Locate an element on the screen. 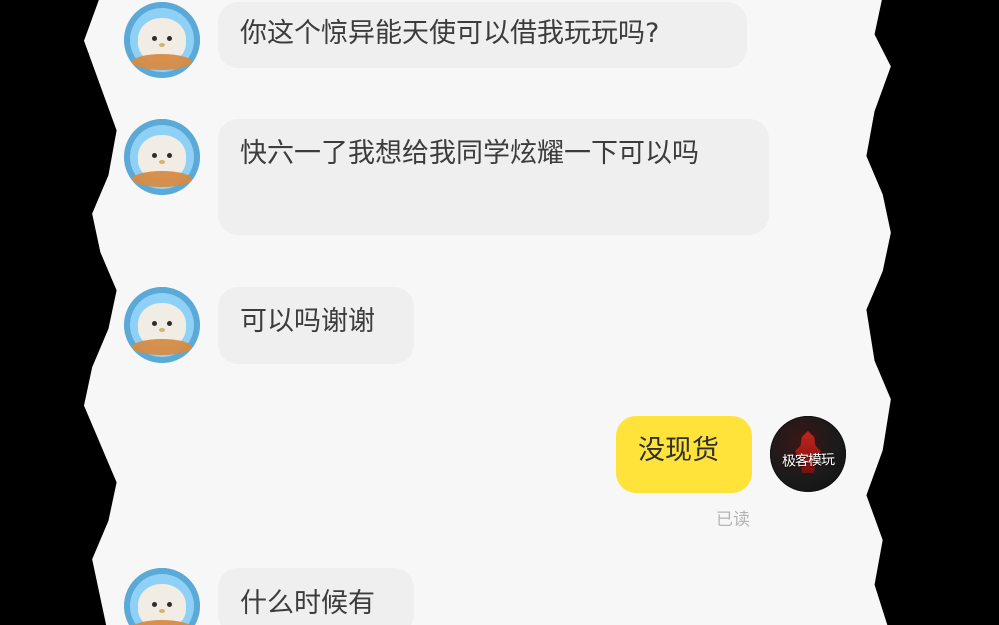  message-bubble: 什么时候有 is located at coordinates (316, 596).